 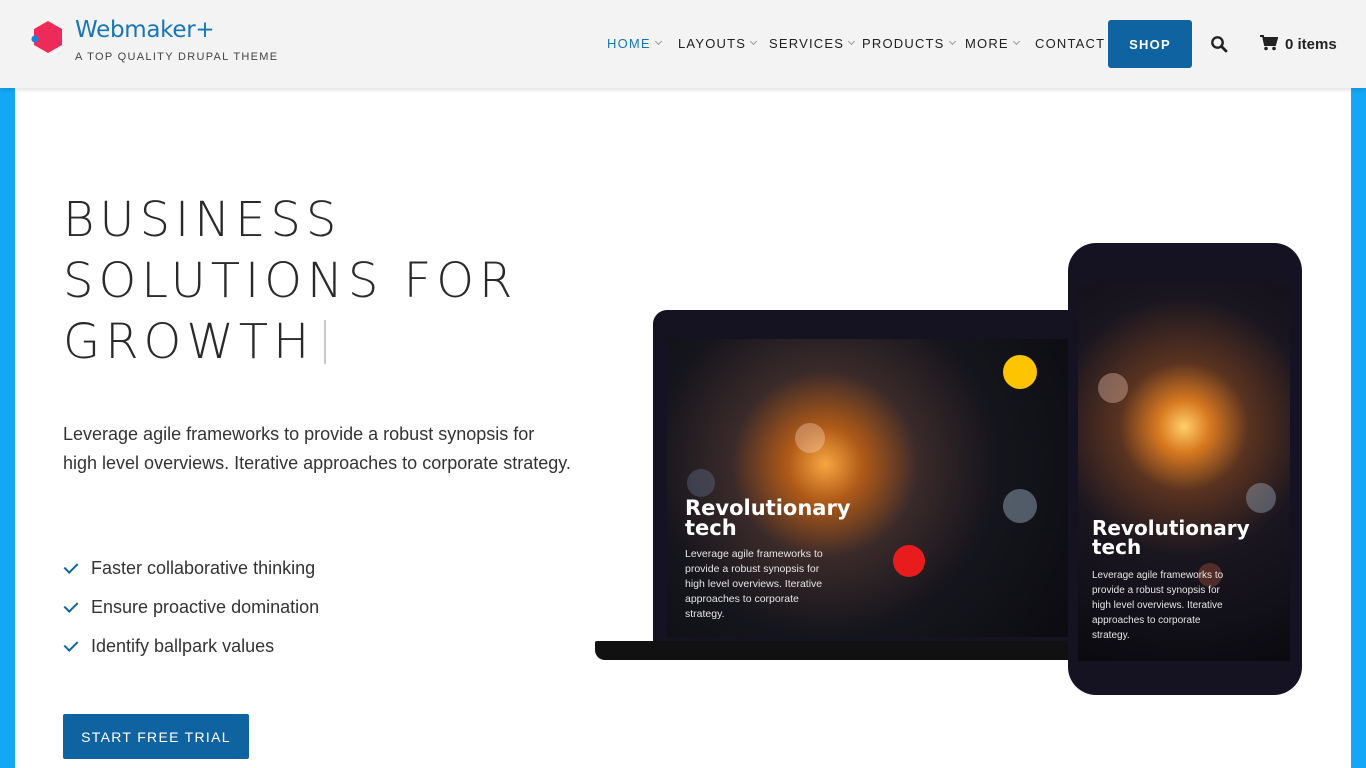 I want to click on hero-title-line: GROWTH, so click(x=189, y=342).